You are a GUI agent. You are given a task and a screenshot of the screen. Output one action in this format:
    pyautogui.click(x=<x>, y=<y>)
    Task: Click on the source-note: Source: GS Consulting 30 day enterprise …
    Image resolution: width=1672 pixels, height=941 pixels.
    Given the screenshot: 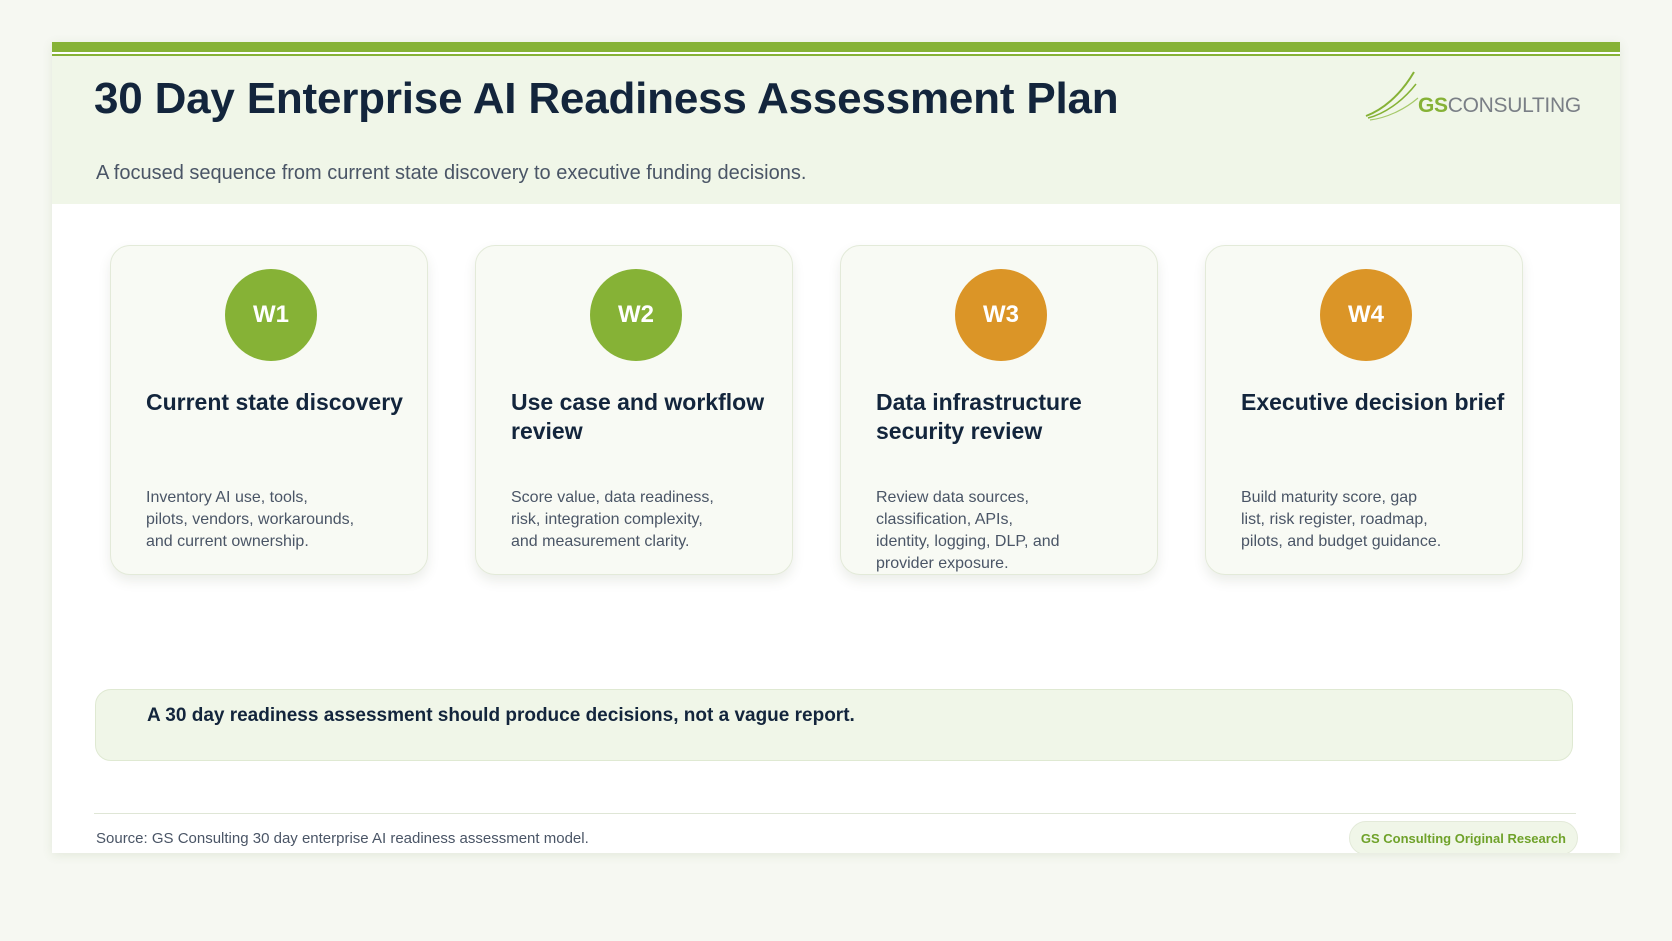 What is the action you would take?
    pyautogui.click(x=342, y=838)
    